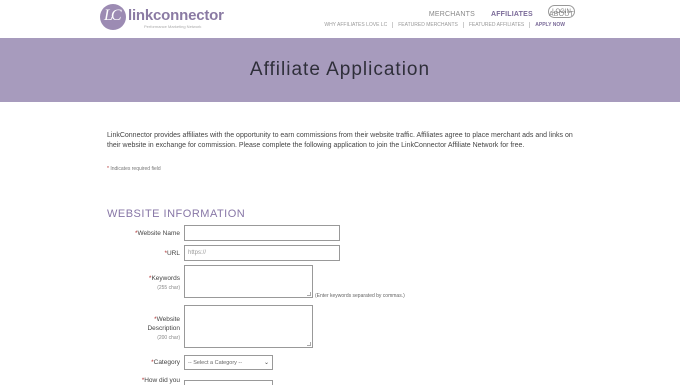 Image resolution: width=680 pixels, height=385 pixels. What do you see at coordinates (173, 253) in the screenshot?
I see `url-label-text: URL` at bounding box center [173, 253].